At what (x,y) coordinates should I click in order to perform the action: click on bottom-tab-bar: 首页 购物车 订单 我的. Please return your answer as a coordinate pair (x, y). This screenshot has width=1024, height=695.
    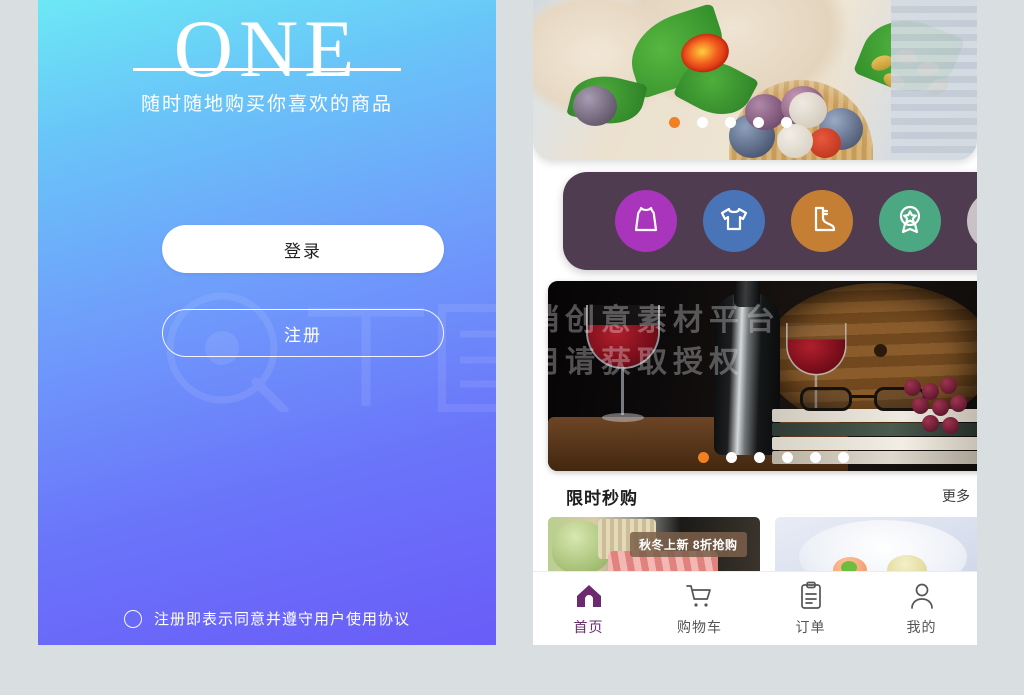
    Looking at the image, I should click on (755, 608).